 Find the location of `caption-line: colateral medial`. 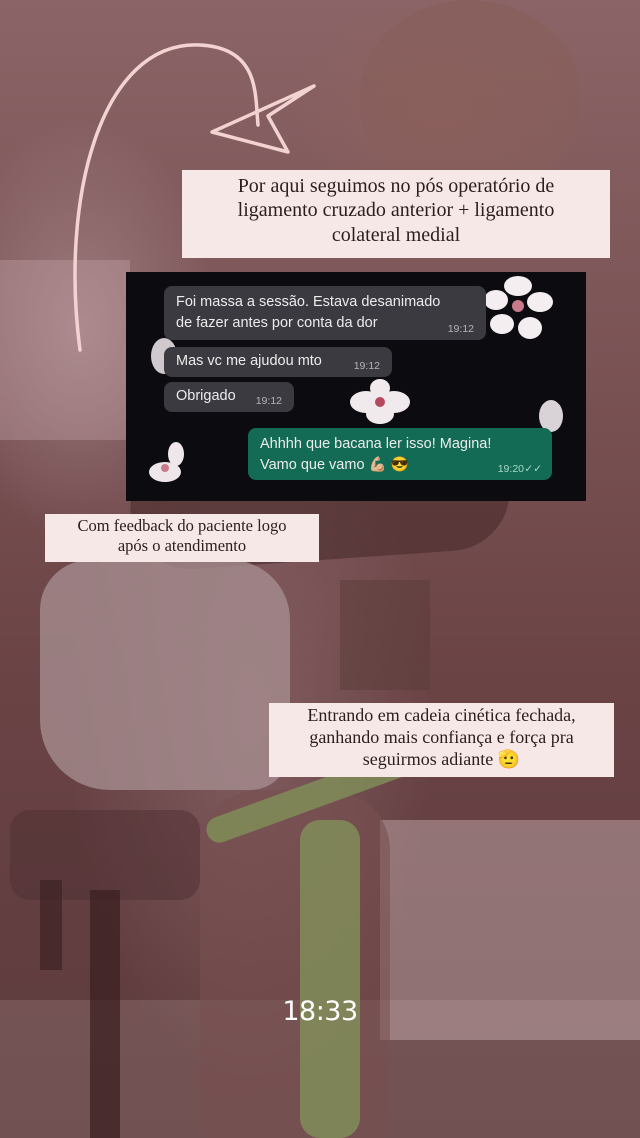

caption-line: colateral medial is located at coordinates (396, 234).